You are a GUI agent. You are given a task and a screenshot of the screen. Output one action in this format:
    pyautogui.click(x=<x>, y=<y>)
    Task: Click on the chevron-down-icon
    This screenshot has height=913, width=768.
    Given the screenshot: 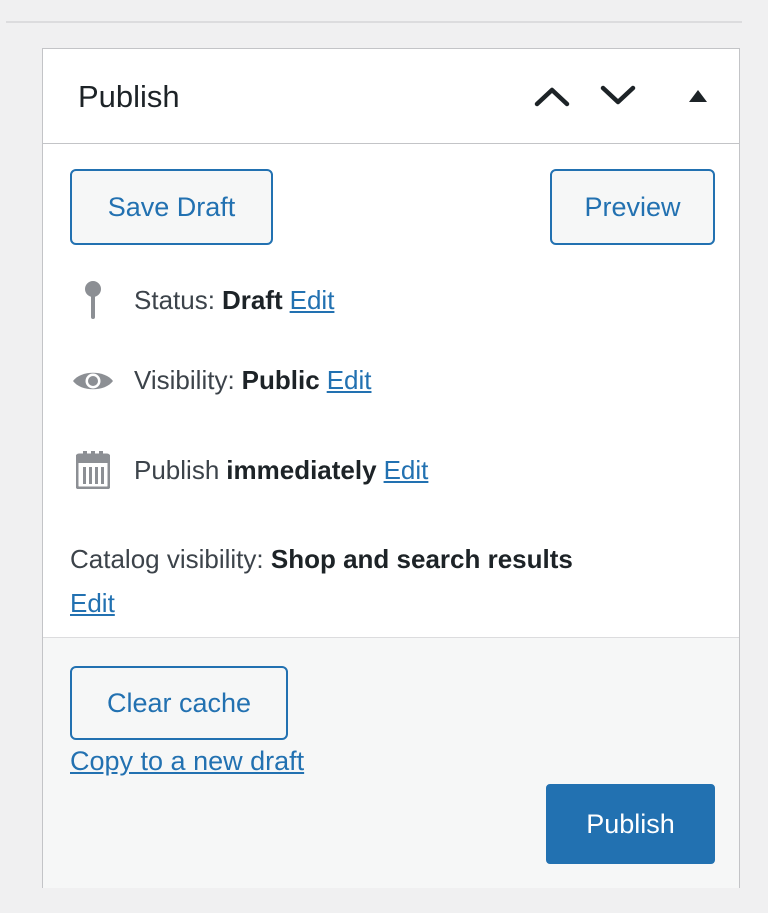 What is the action you would take?
    pyautogui.click(x=618, y=95)
    